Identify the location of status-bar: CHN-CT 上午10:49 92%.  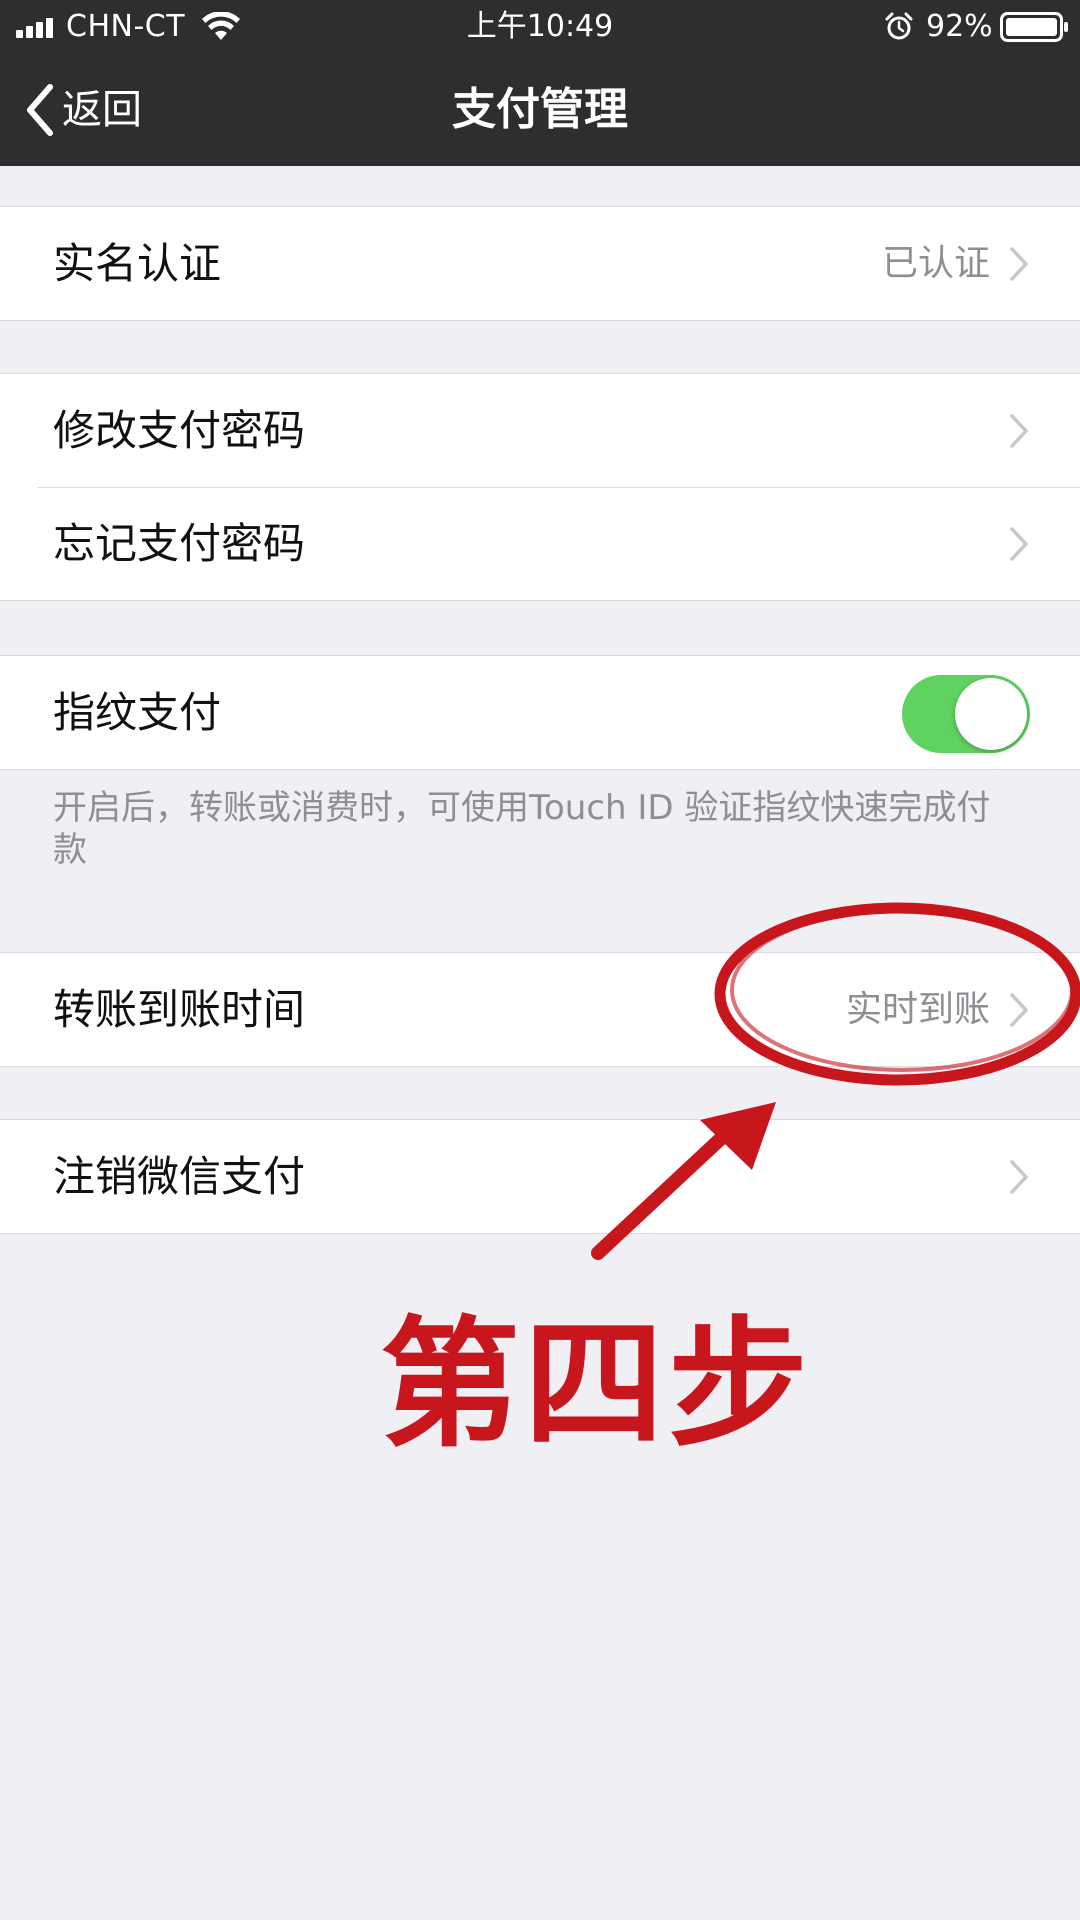
(540, 27).